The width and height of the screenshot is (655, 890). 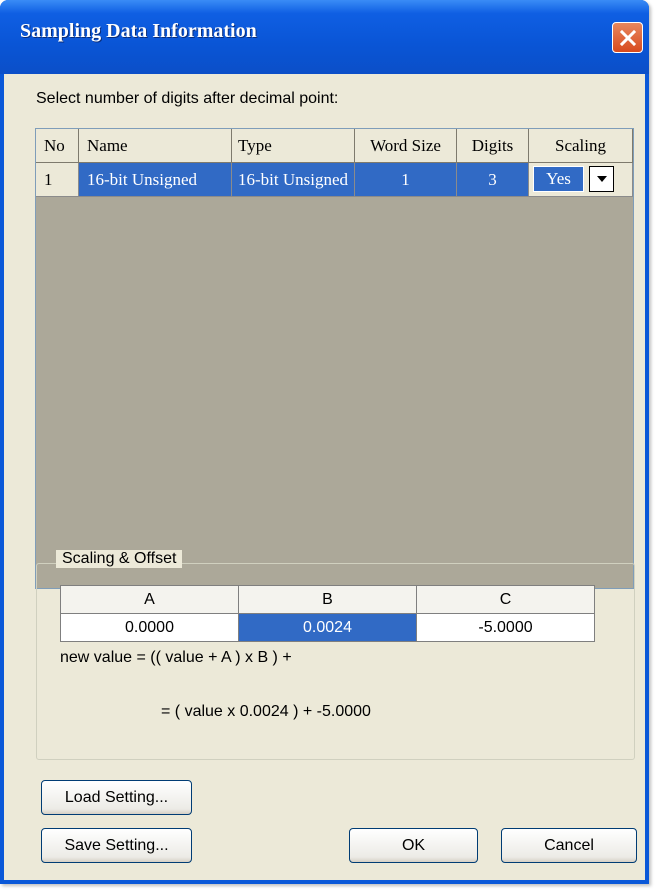 I want to click on grid-header: No Name Type Word Size Digits Scaling, so click(x=334, y=146).